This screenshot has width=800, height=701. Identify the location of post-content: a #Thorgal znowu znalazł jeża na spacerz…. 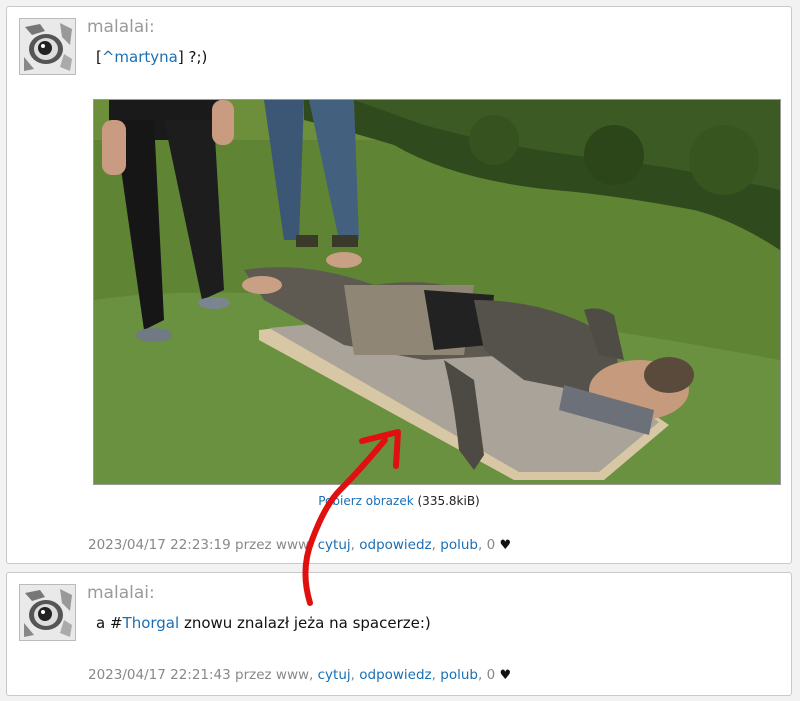
(263, 623).